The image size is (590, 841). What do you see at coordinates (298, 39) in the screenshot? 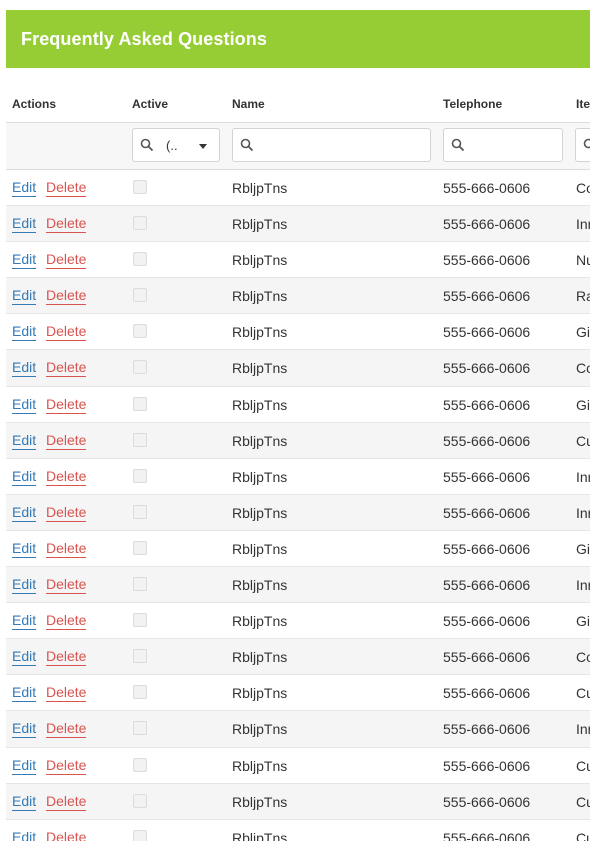
I see `page-header: Frequently Asked Questions` at bounding box center [298, 39].